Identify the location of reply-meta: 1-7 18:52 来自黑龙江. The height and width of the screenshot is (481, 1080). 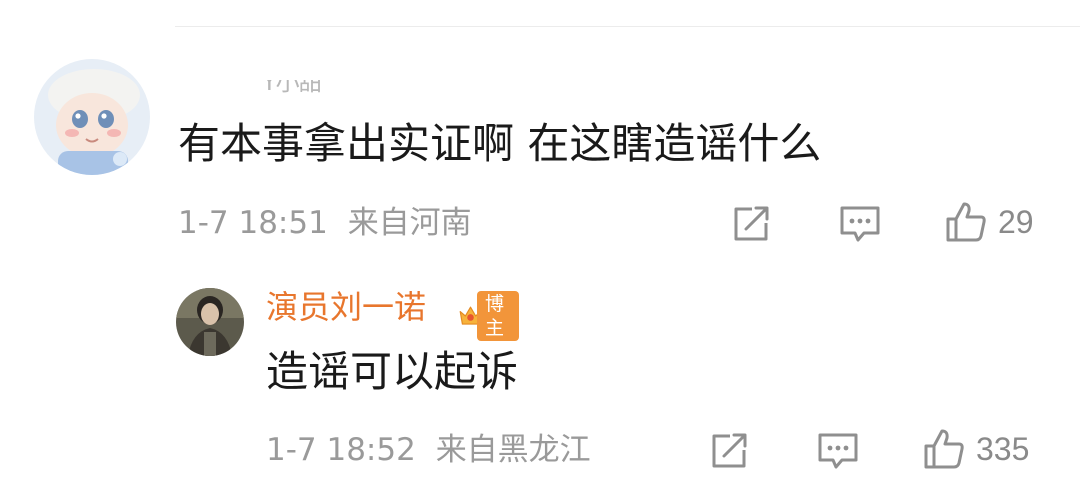
(428, 450).